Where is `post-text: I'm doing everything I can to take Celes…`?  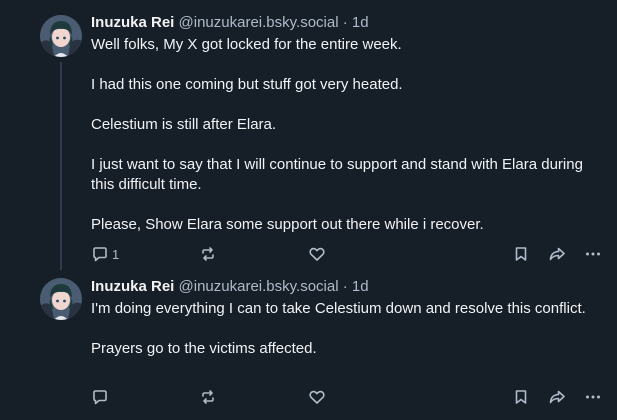
post-text: I'm doing everything I can to take Celes… is located at coordinates (344, 329).